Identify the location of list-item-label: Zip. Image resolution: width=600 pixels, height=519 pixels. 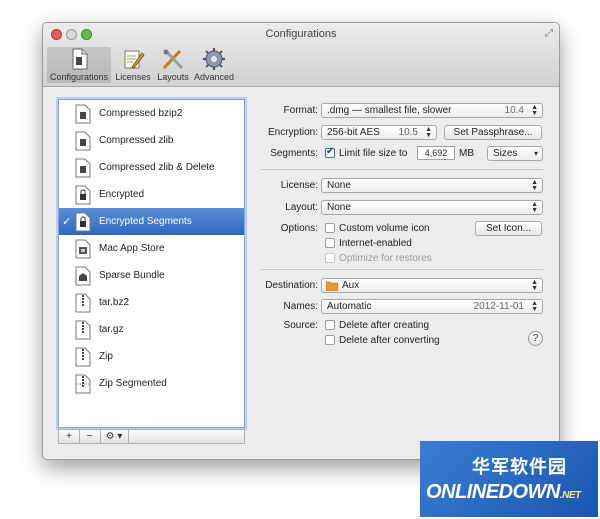
(106, 356).